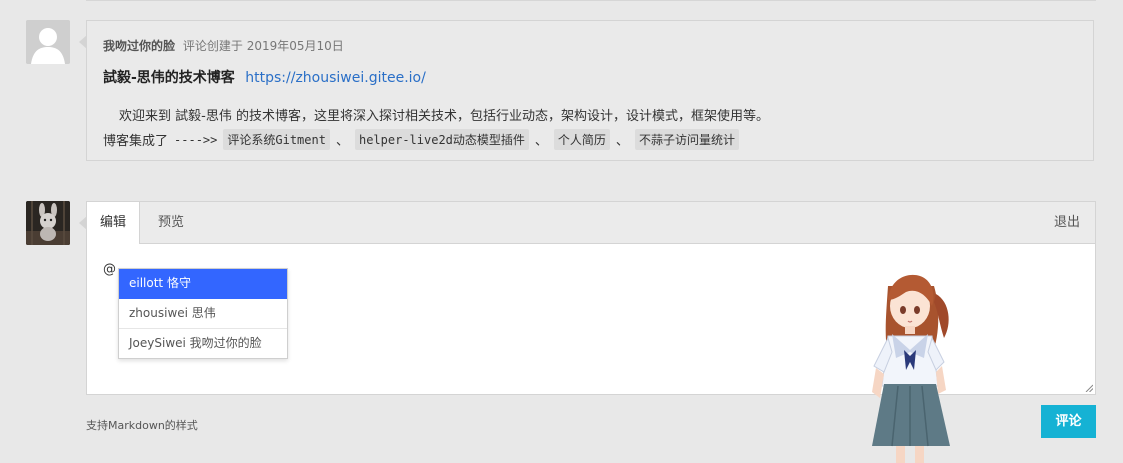 The width and height of the screenshot is (1123, 463). What do you see at coordinates (169, 78) in the screenshot?
I see `blog-title: 試毅-思伟的技术博客` at bounding box center [169, 78].